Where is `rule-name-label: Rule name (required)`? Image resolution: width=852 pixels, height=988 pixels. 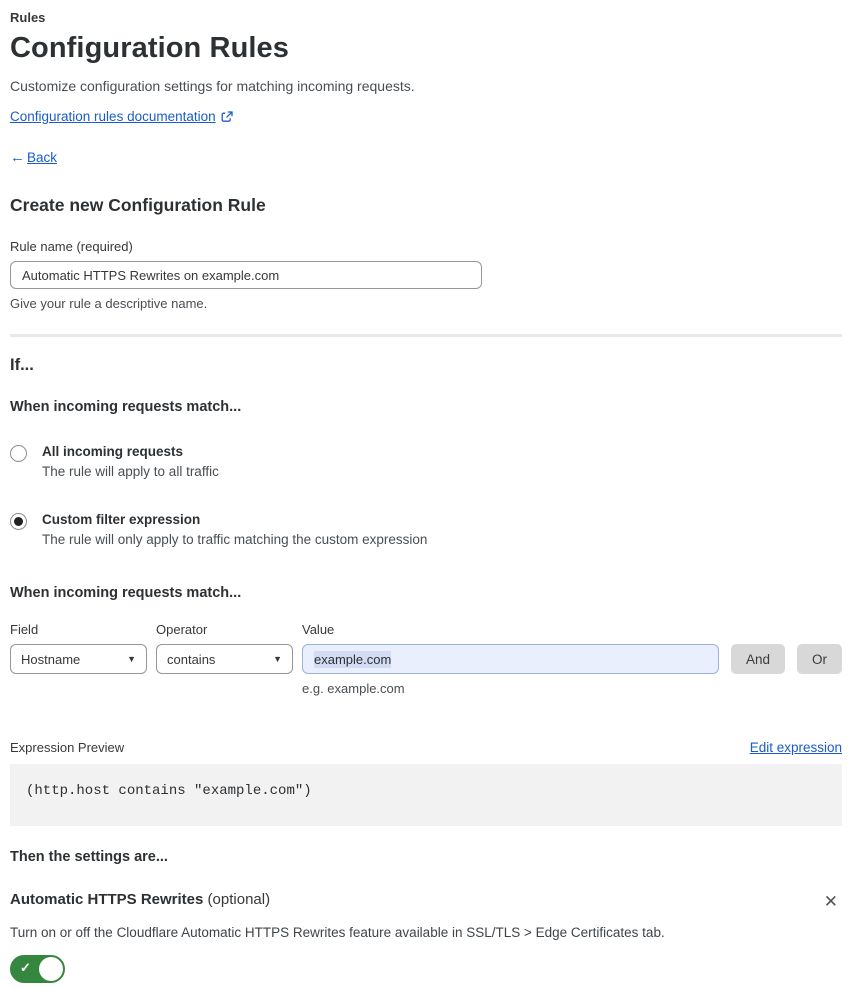
rule-name-label: Rule name (required) is located at coordinates (71, 246).